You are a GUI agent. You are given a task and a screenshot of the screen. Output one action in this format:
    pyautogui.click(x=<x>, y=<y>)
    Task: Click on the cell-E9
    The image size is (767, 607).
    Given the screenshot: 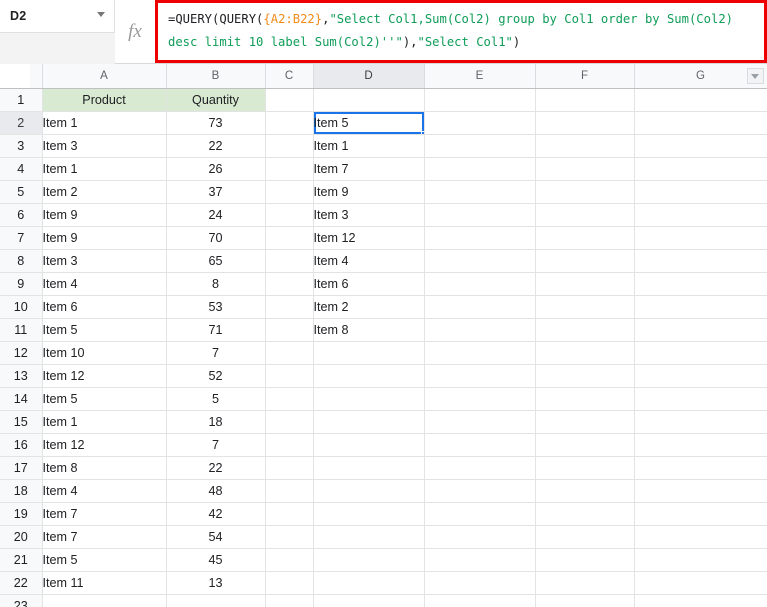 What is the action you would take?
    pyautogui.click(x=480, y=284)
    